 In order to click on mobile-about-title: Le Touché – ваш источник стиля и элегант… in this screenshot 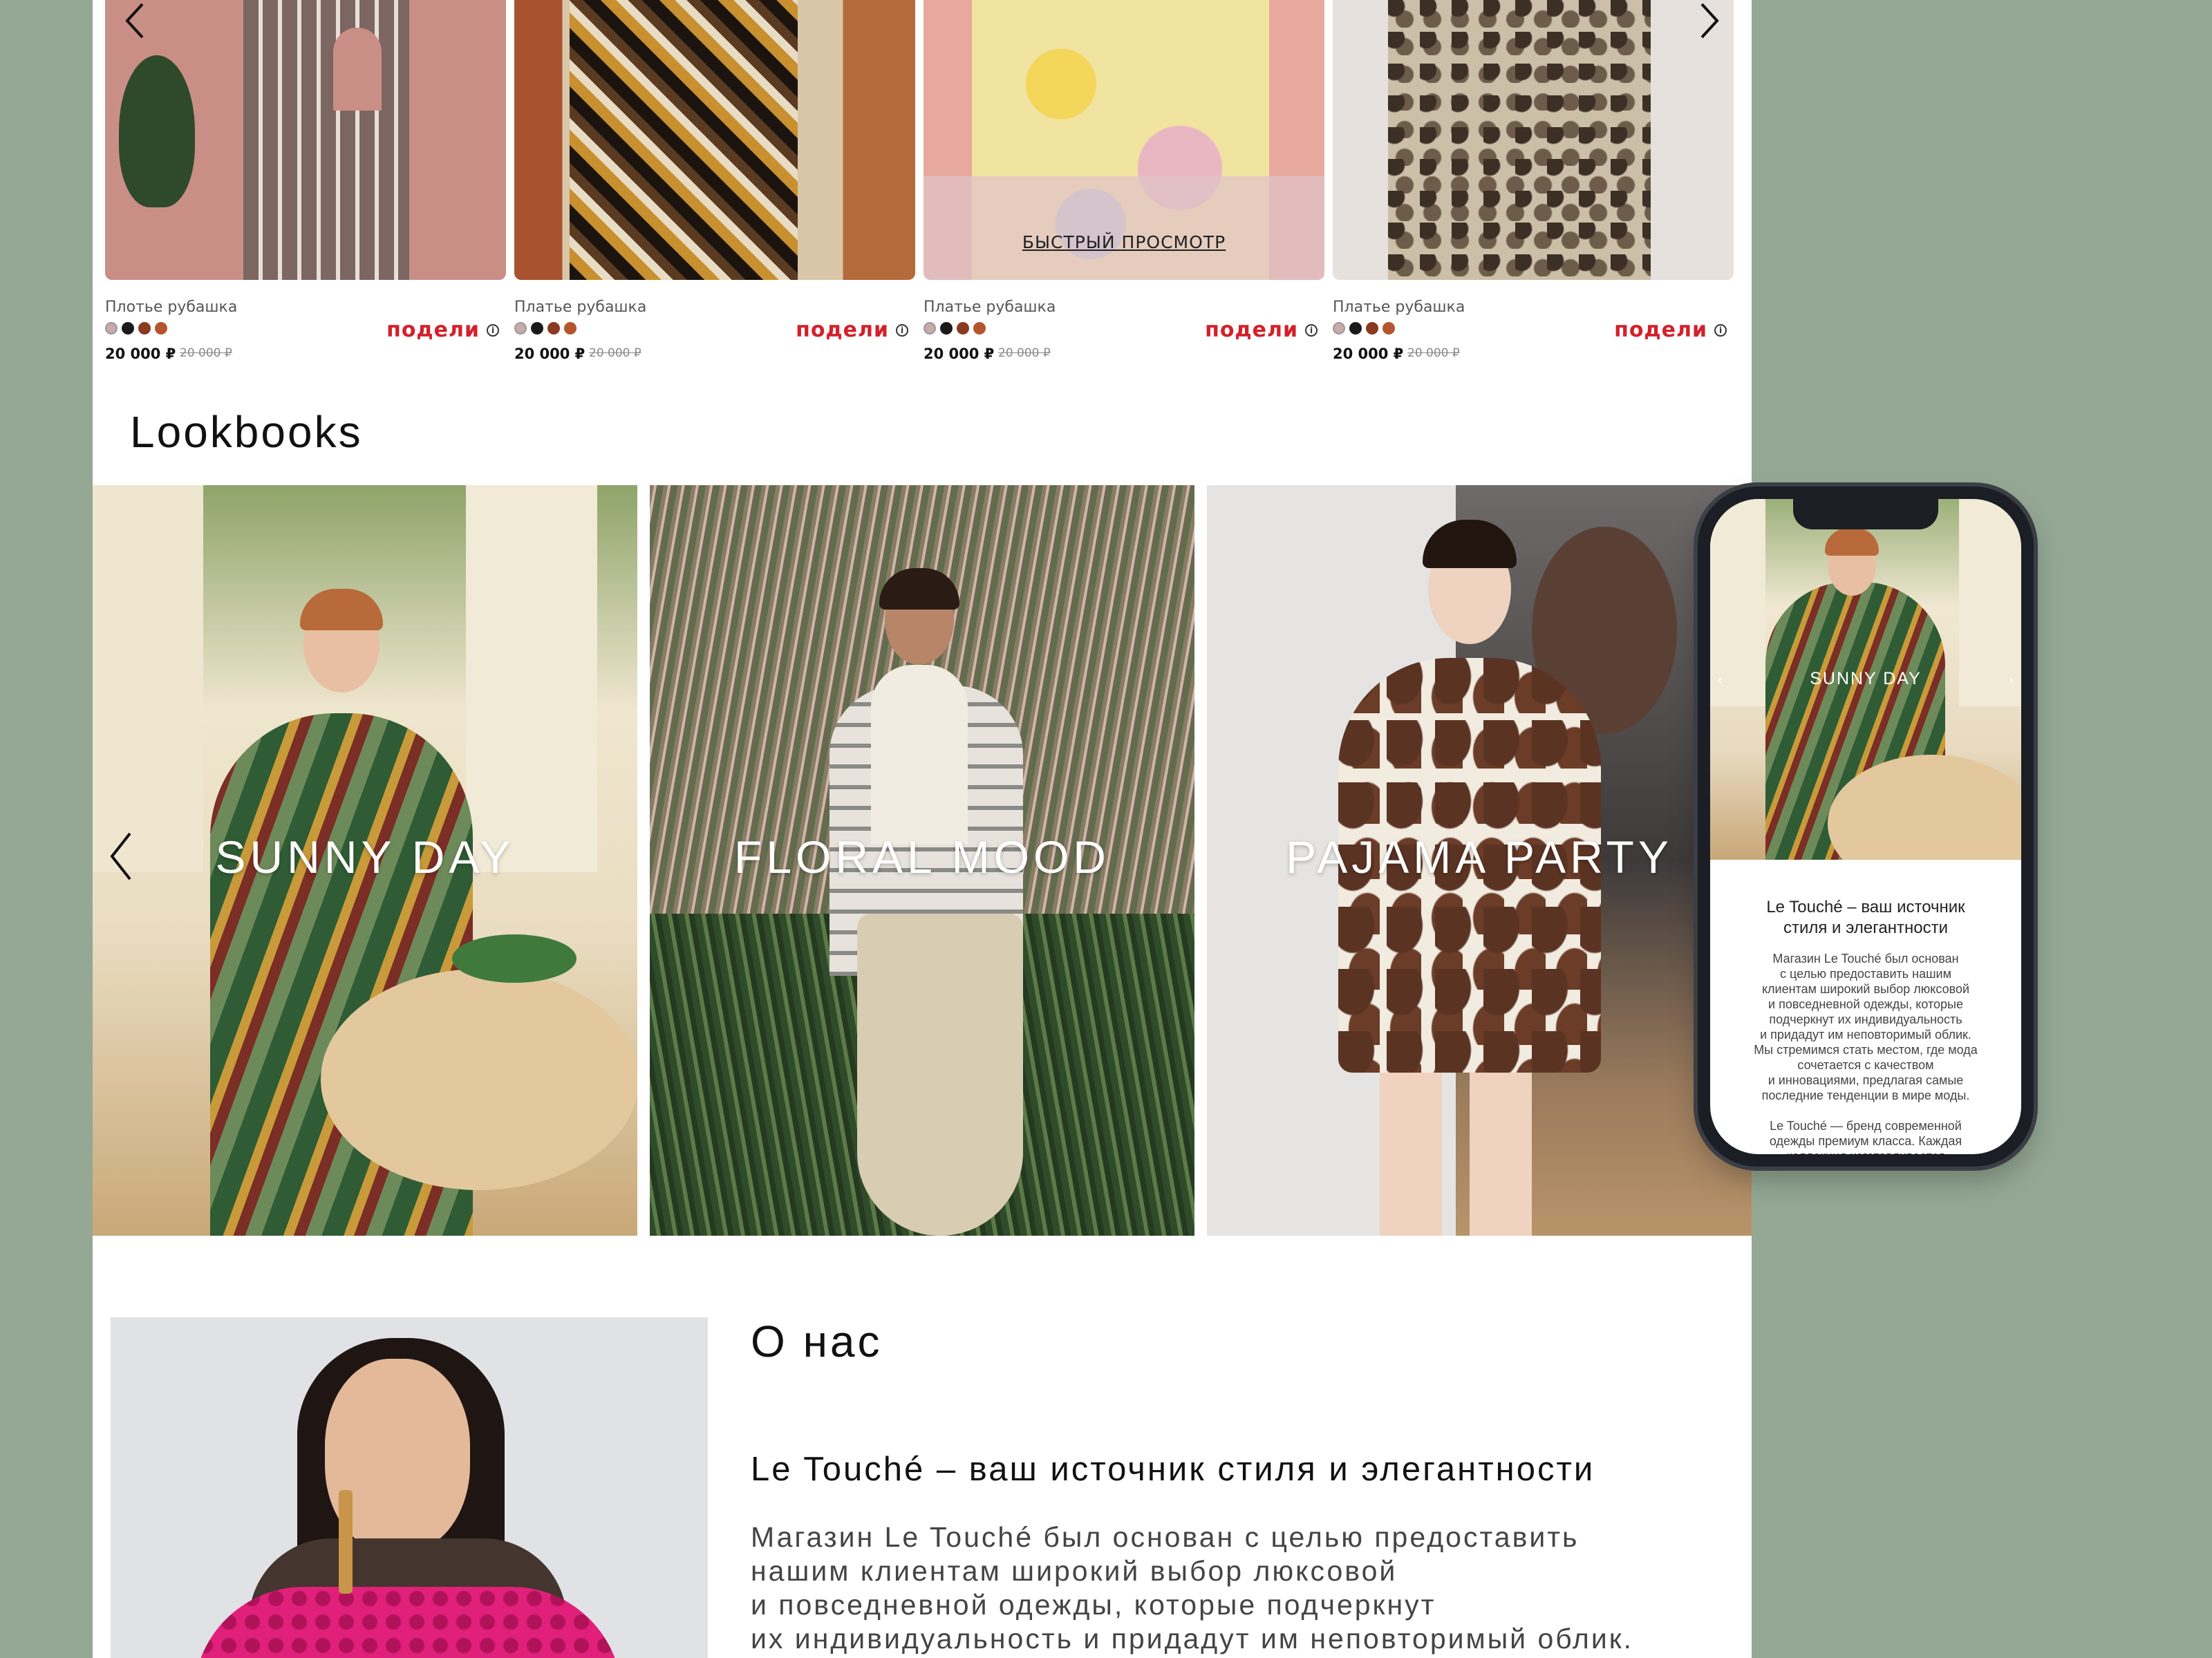, I will do `click(1865, 917)`.